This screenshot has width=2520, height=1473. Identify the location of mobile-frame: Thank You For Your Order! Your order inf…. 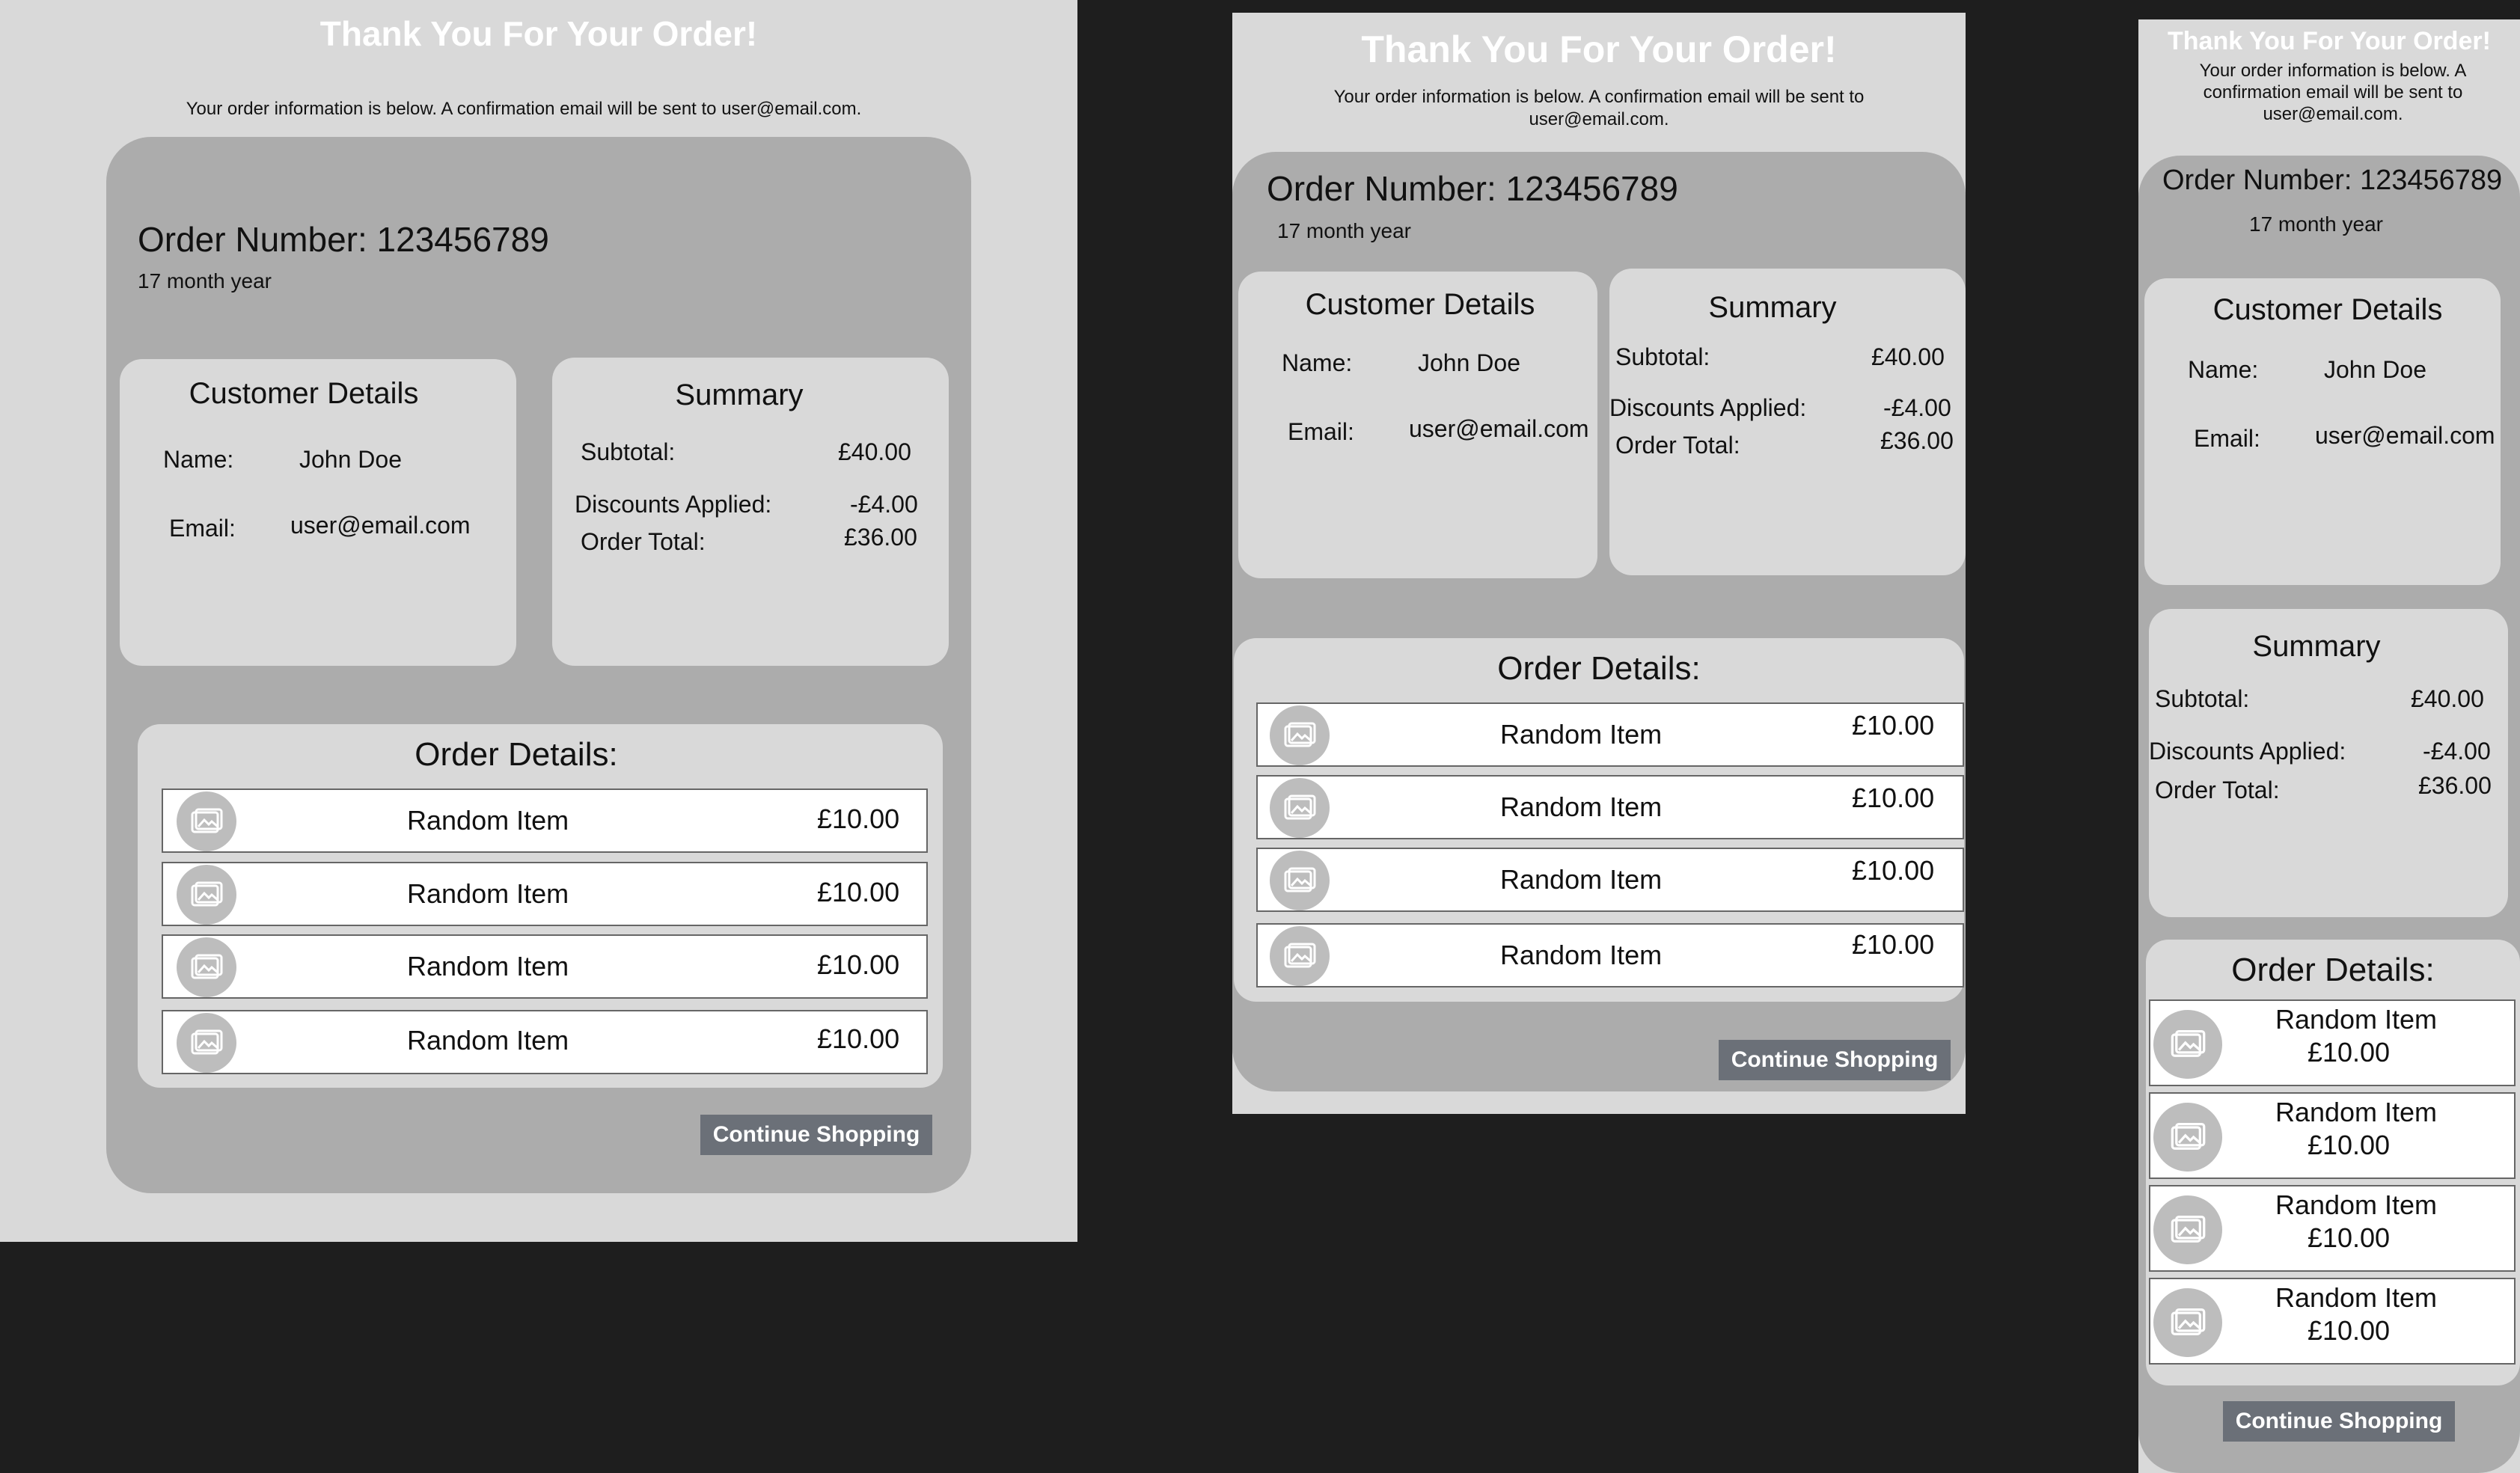
(2329, 746).